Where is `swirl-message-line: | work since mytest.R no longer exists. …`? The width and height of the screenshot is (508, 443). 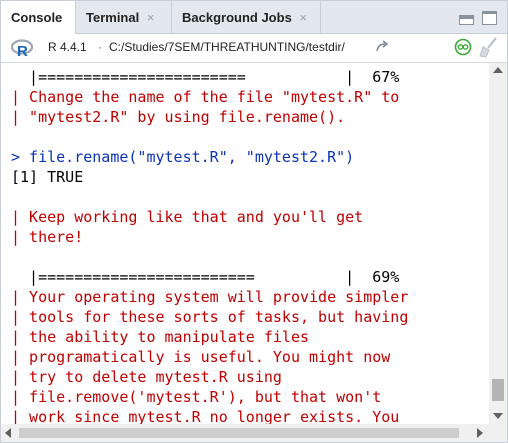 swirl-message-line: | work since mytest.R no longer exists. … is located at coordinates (205, 416).